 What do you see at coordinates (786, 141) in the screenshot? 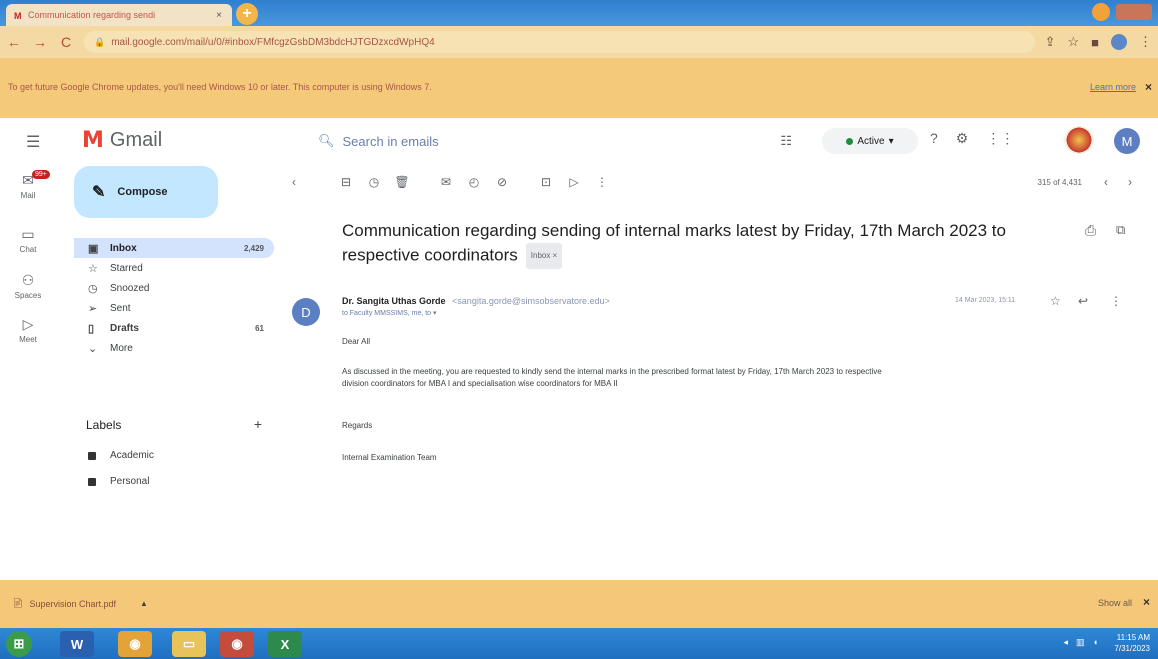
I see `search-options-icon: ☷` at bounding box center [786, 141].